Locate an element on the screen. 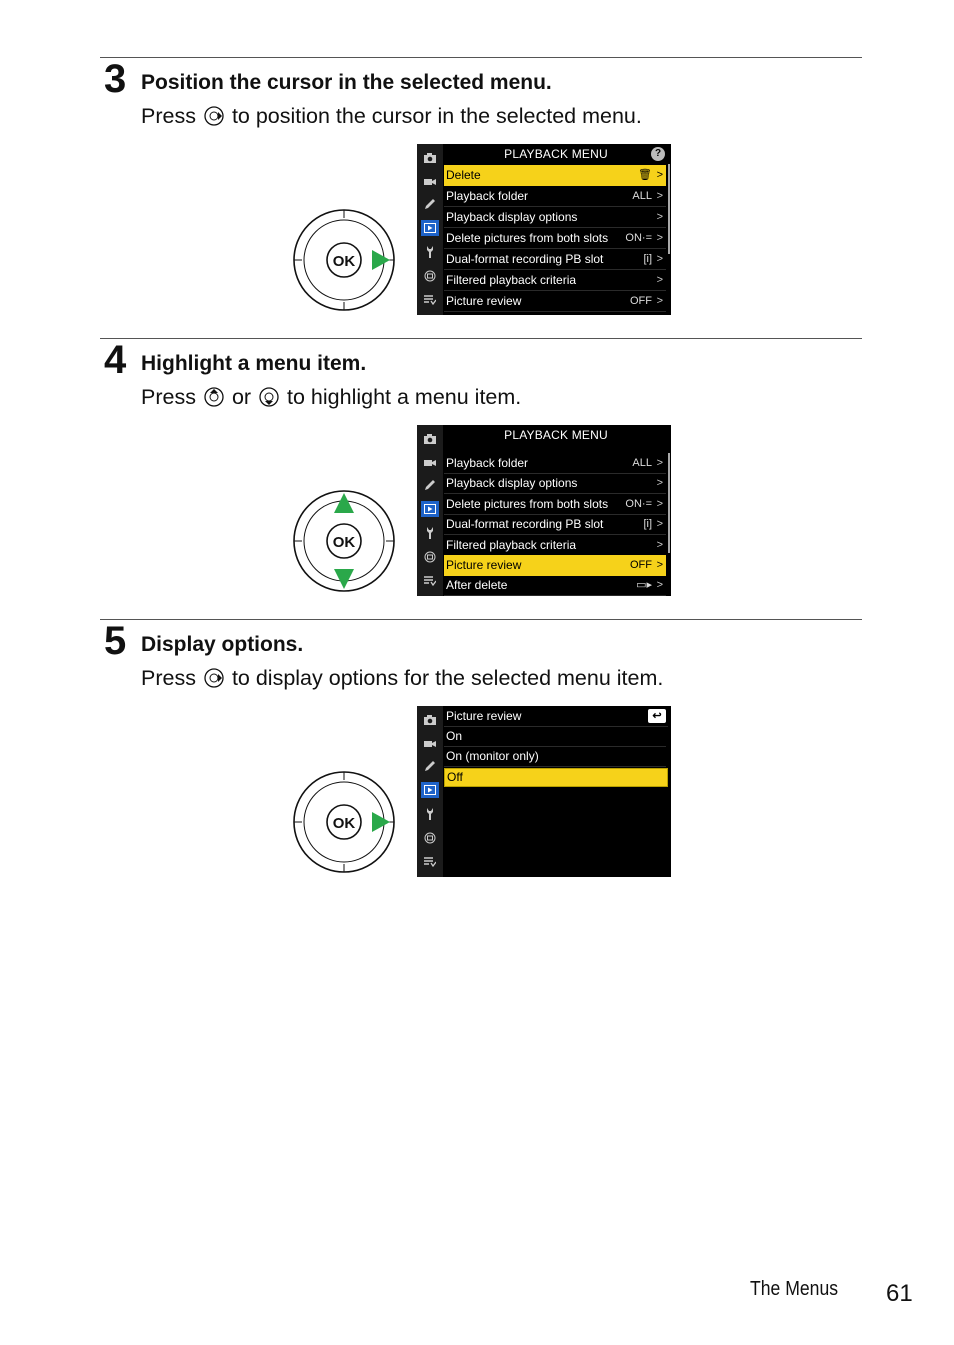 Image resolution: width=954 pixels, height=1345 pixels. step-description: Press or to highlight a menu item. is located at coordinates (331, 397).